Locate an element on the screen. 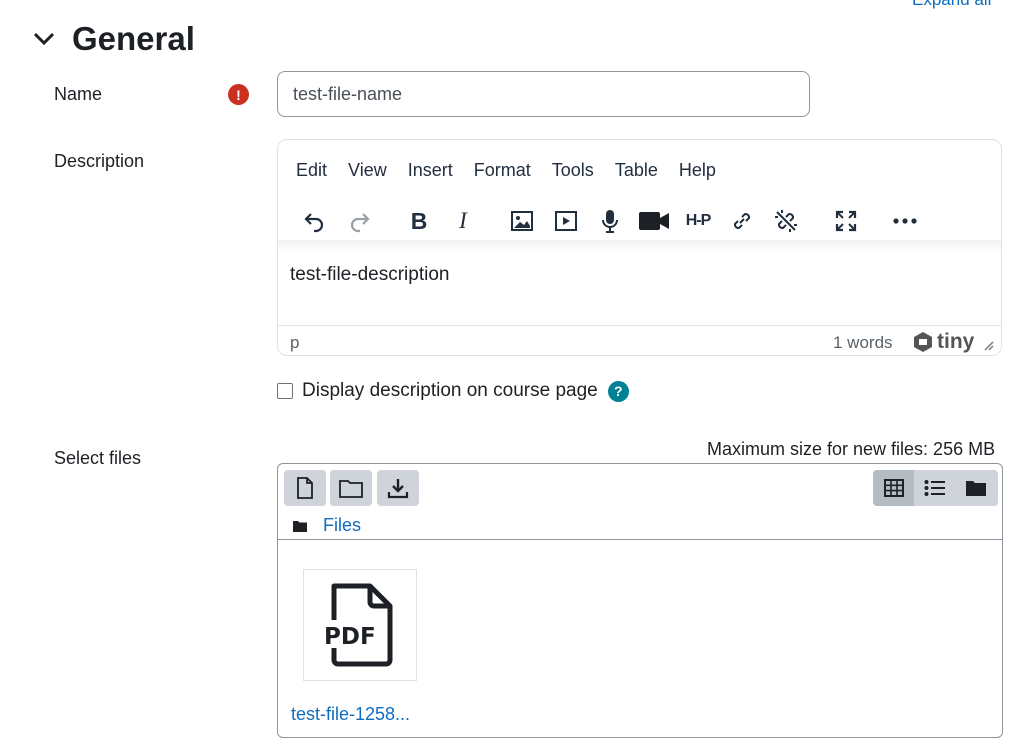 This screenshot has width=1034, height=753. tiny-logo: tiny is located at coordinates (943, 342).